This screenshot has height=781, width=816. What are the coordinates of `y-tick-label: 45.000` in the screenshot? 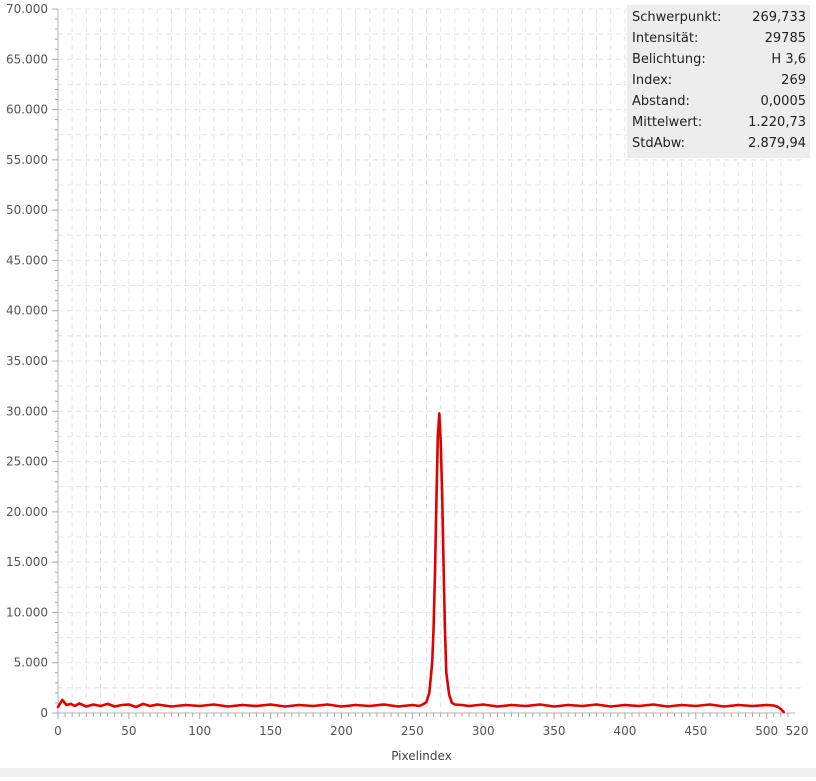 It's located at (27, 260).